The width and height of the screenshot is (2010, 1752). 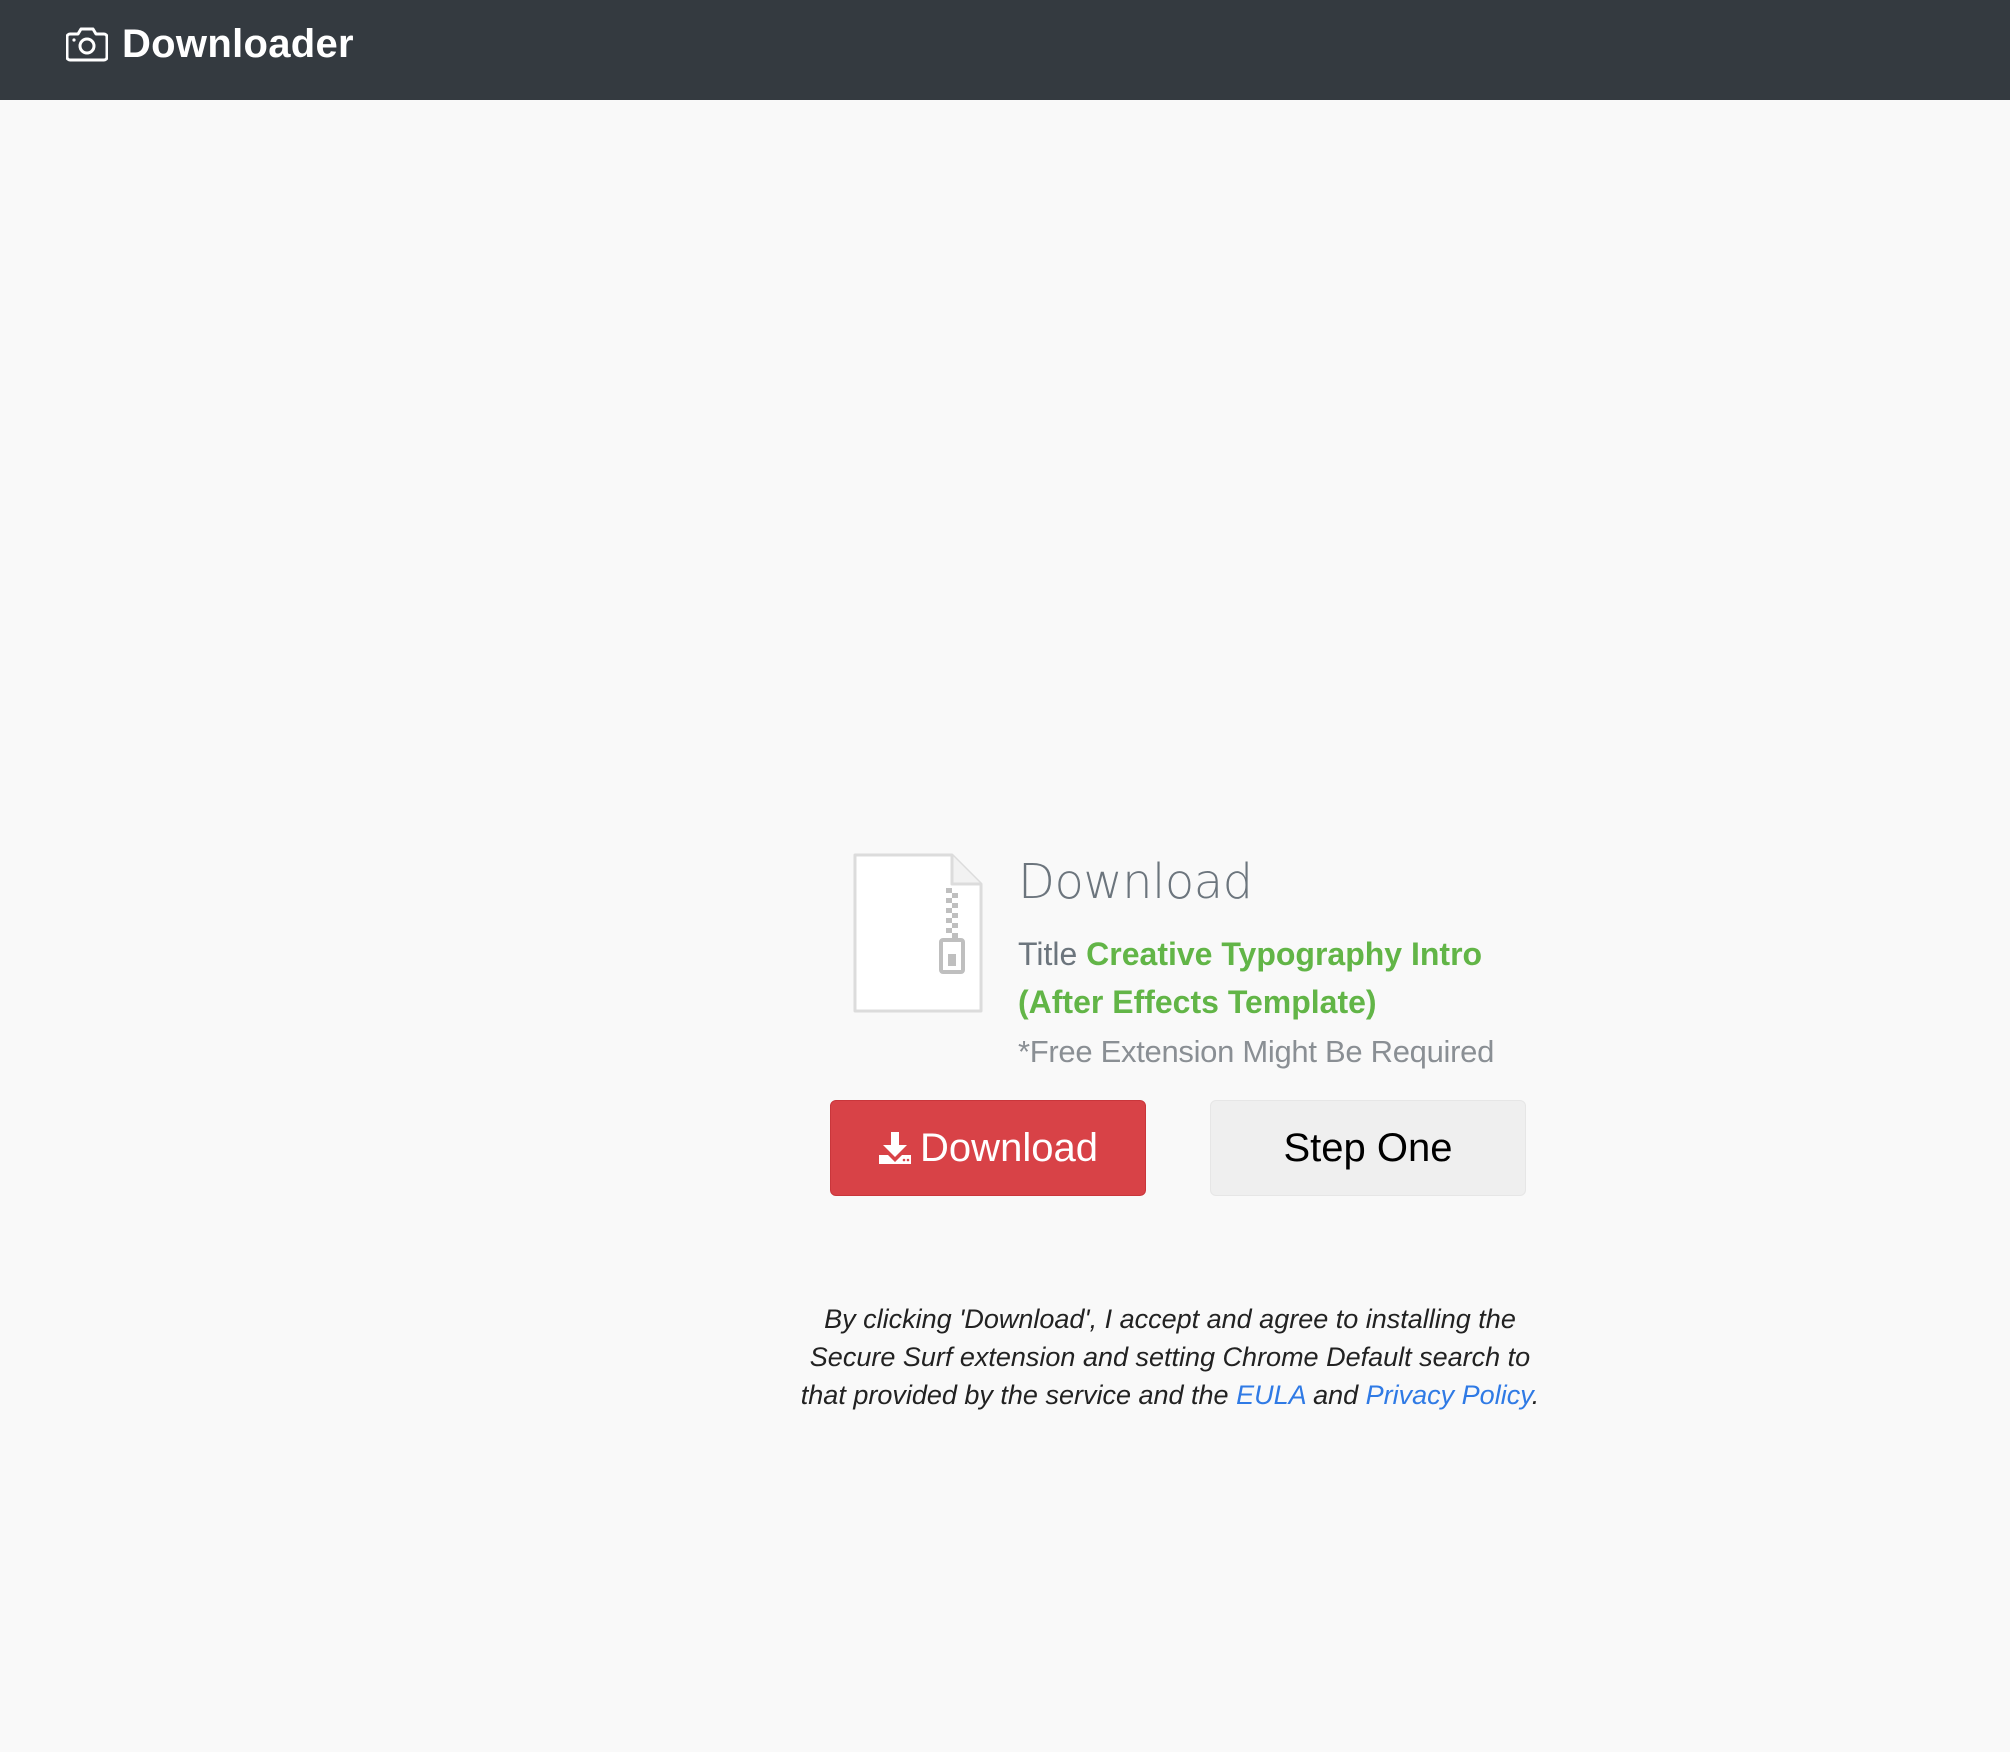 I want to click on download-button-label: Download, so click(x=1009, y=1147).